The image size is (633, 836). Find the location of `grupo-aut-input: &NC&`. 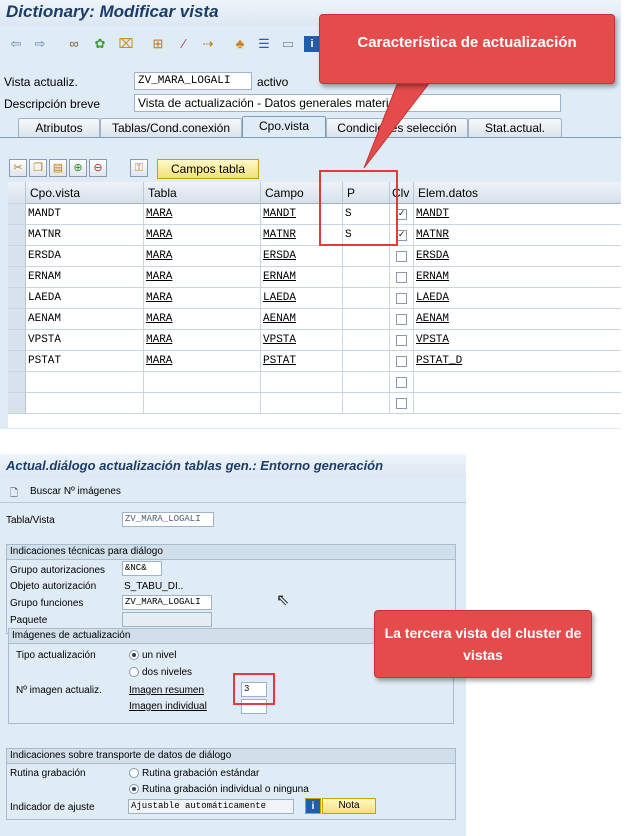

grupo-aut-input: &NC& is located at coordinates (142, 568).